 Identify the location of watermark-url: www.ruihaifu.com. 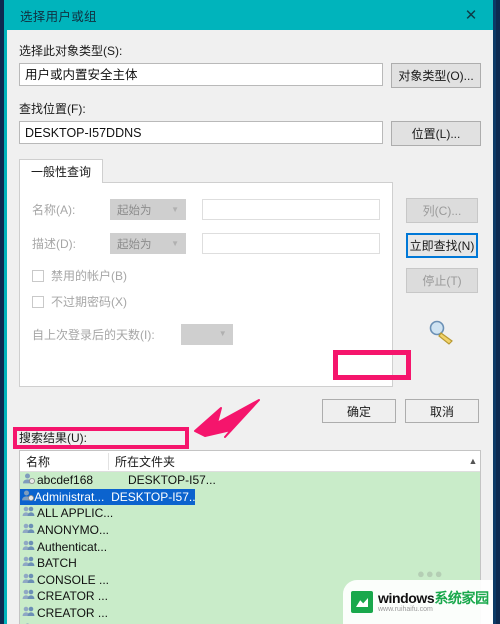
(405, 609).